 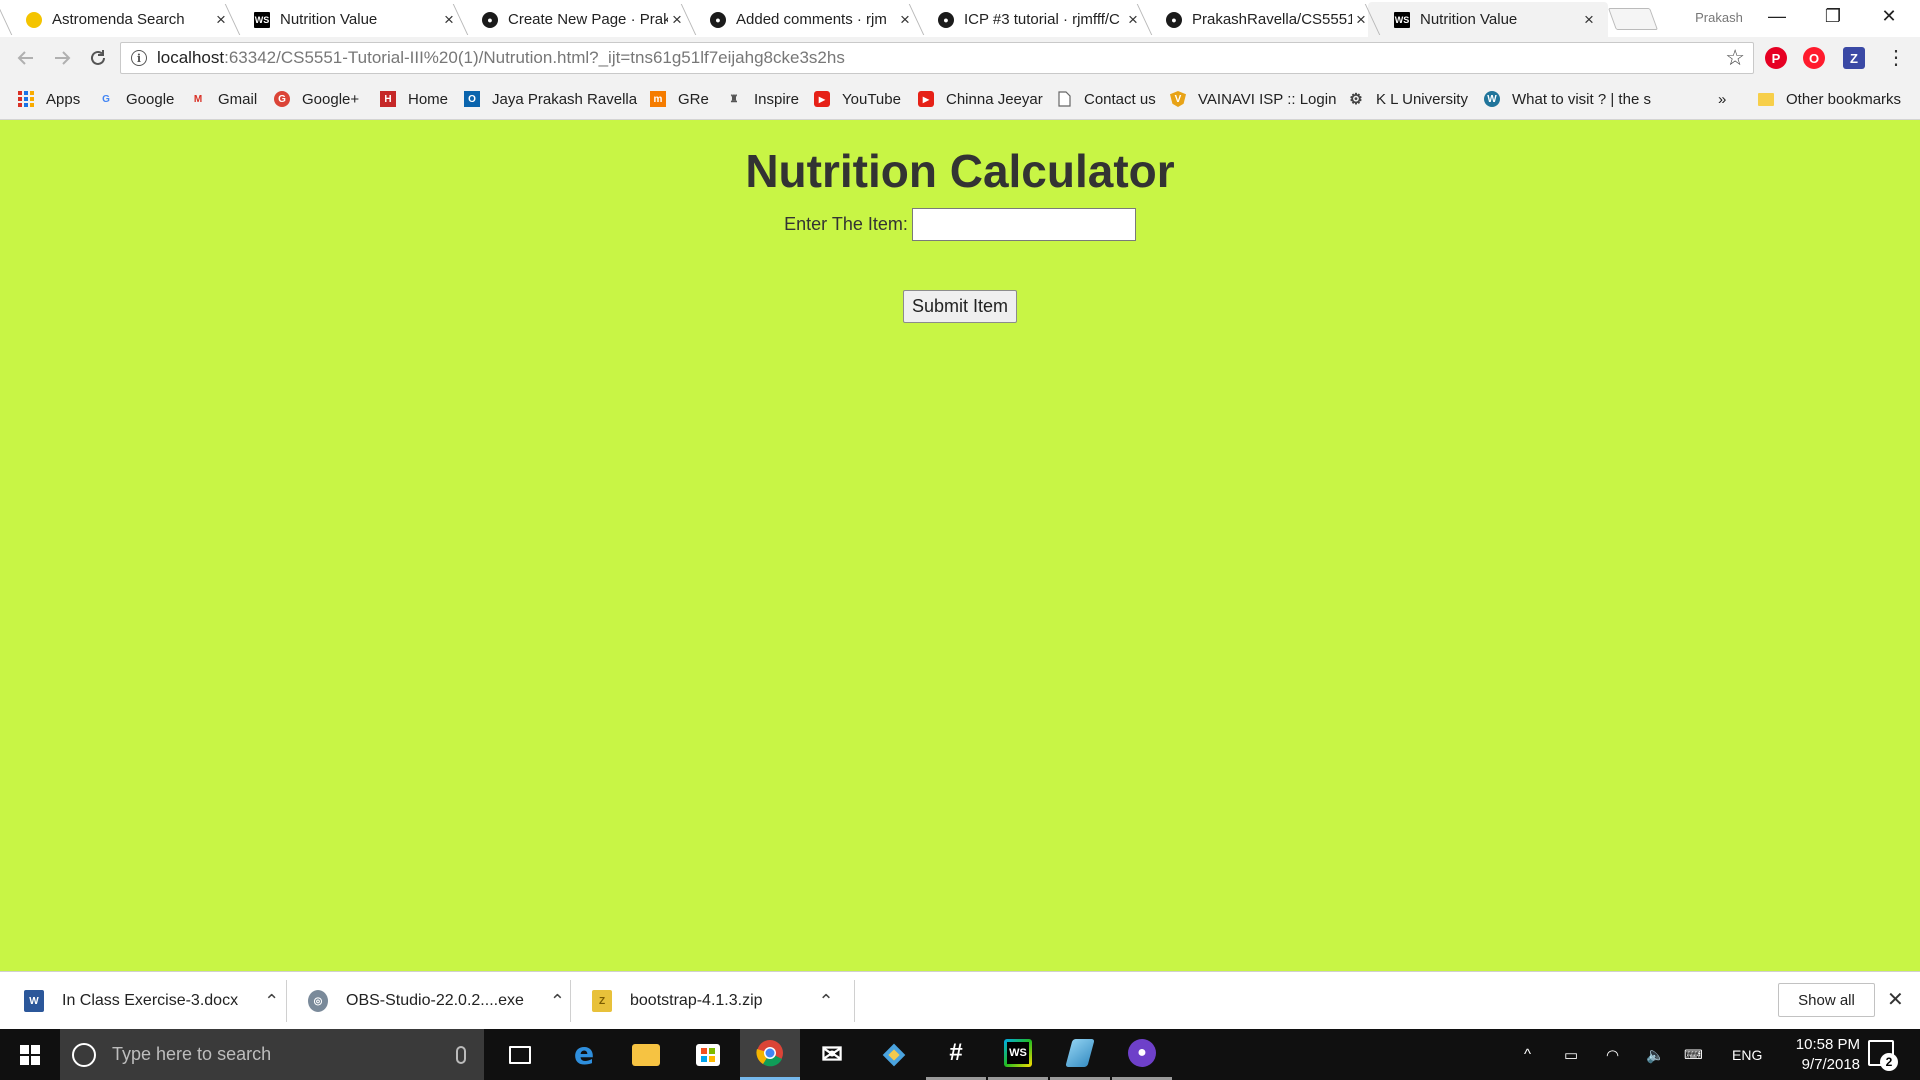 I want to click on pinterest-icon: P, so click(x=1776, y=58).